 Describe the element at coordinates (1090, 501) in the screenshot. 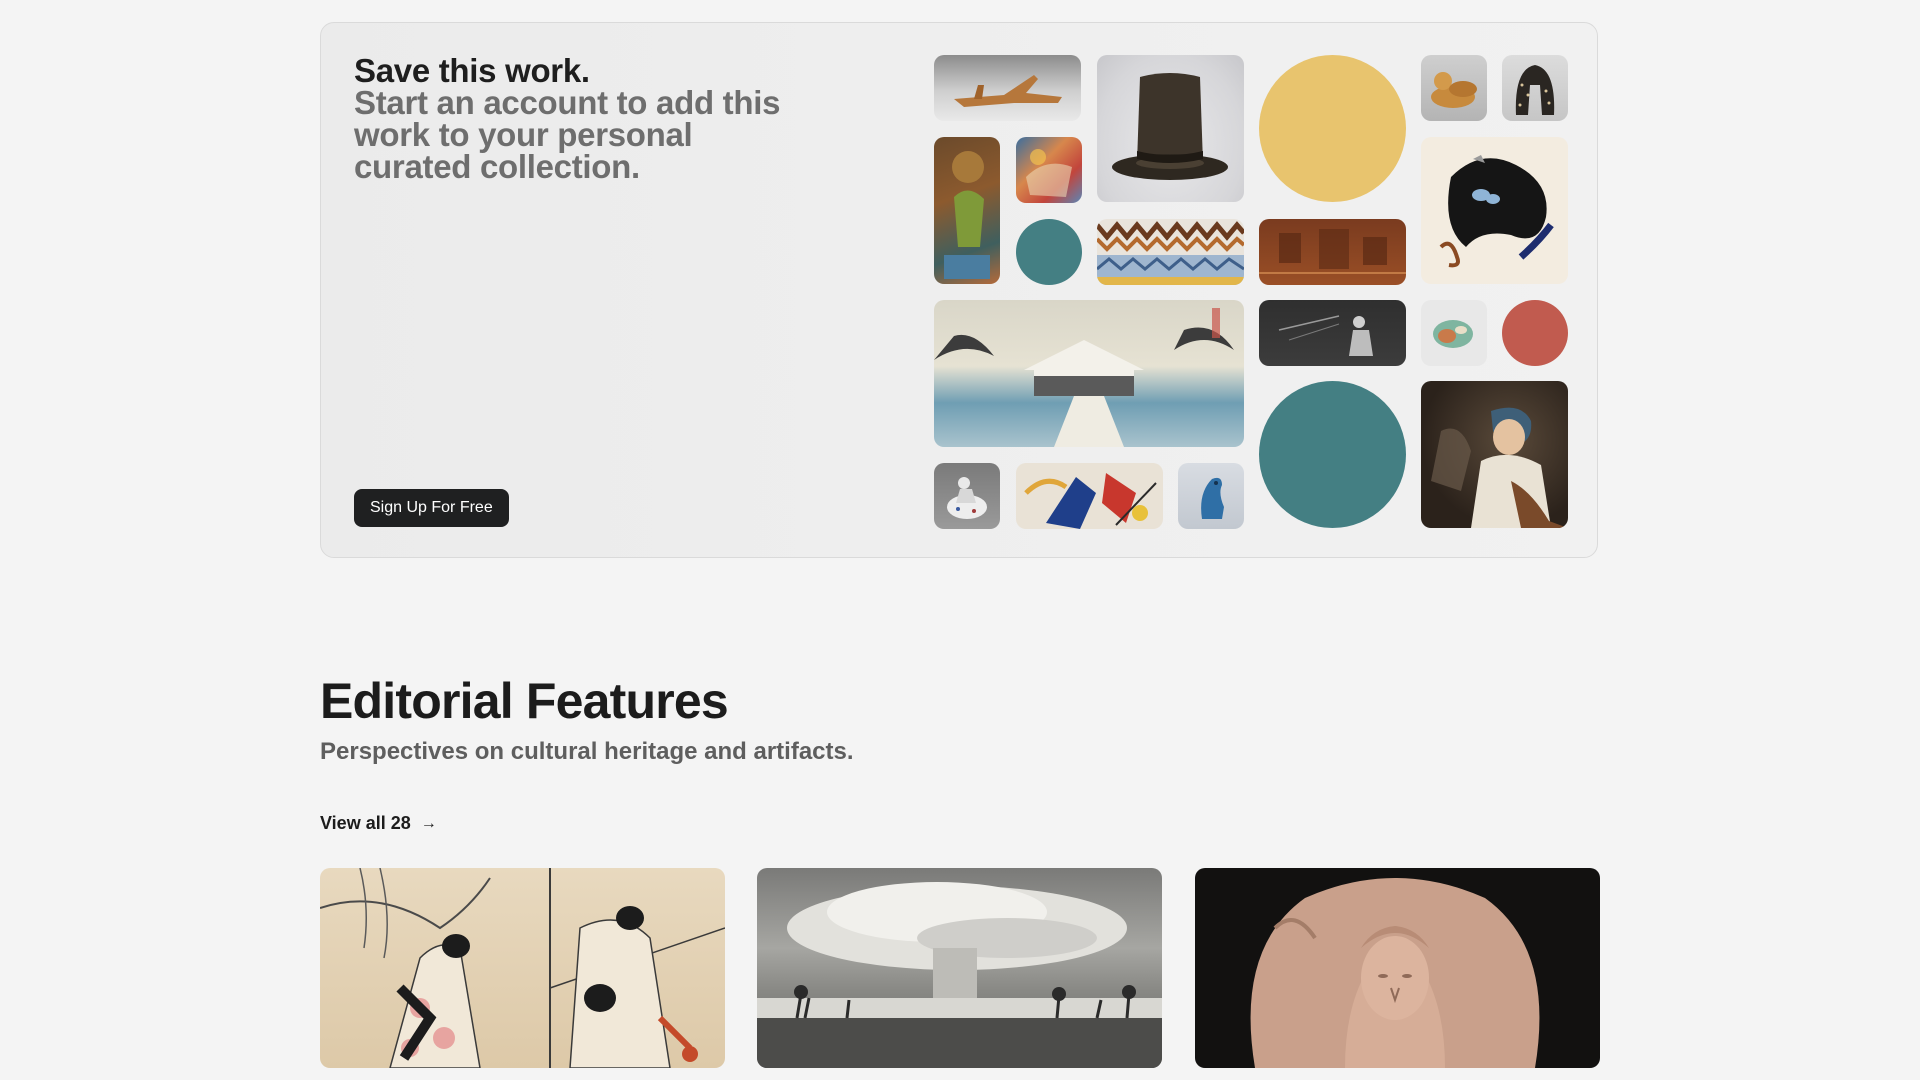

I see `abstract-painting-image` at that location.